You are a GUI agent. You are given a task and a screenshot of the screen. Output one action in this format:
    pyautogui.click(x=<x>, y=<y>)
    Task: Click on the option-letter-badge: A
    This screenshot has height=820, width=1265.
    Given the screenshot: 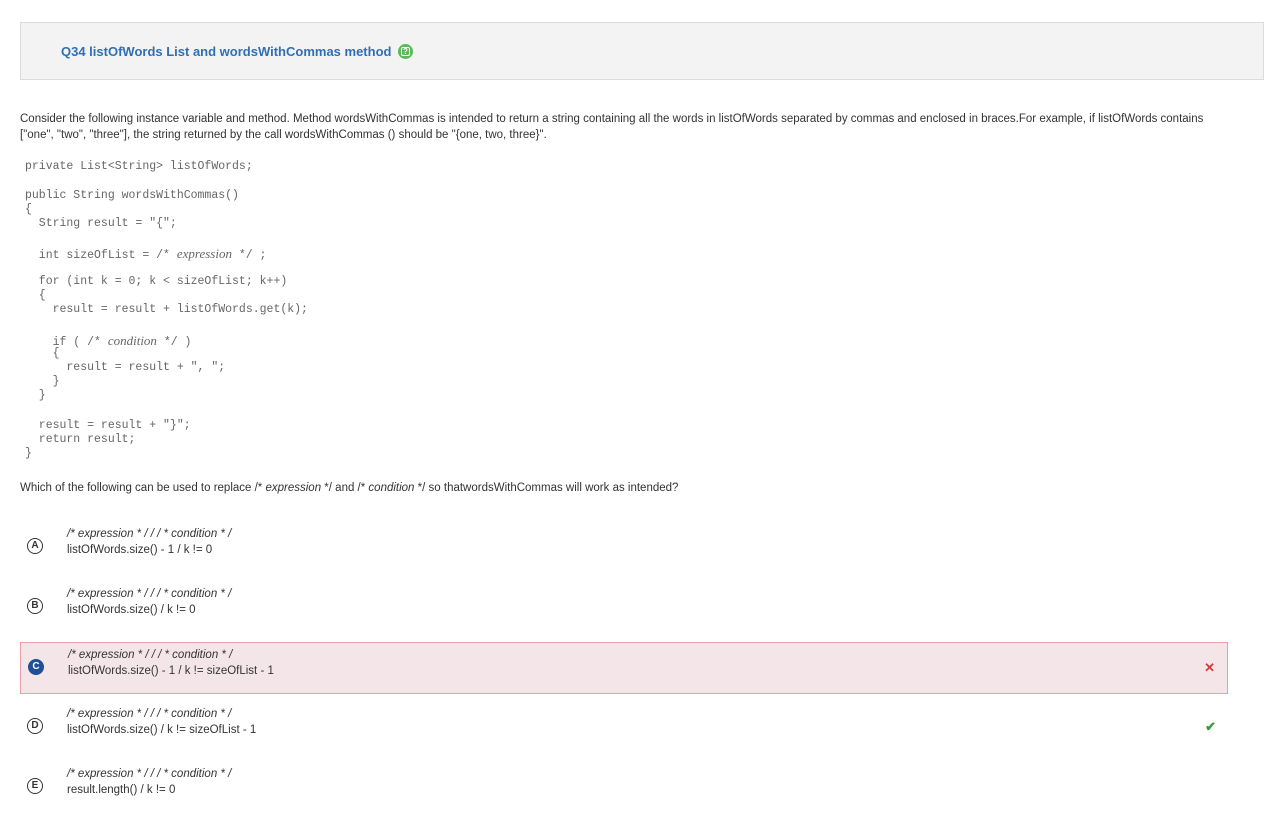 What is the action you would take?
    pyautogui.click(x=35, y=546)
    